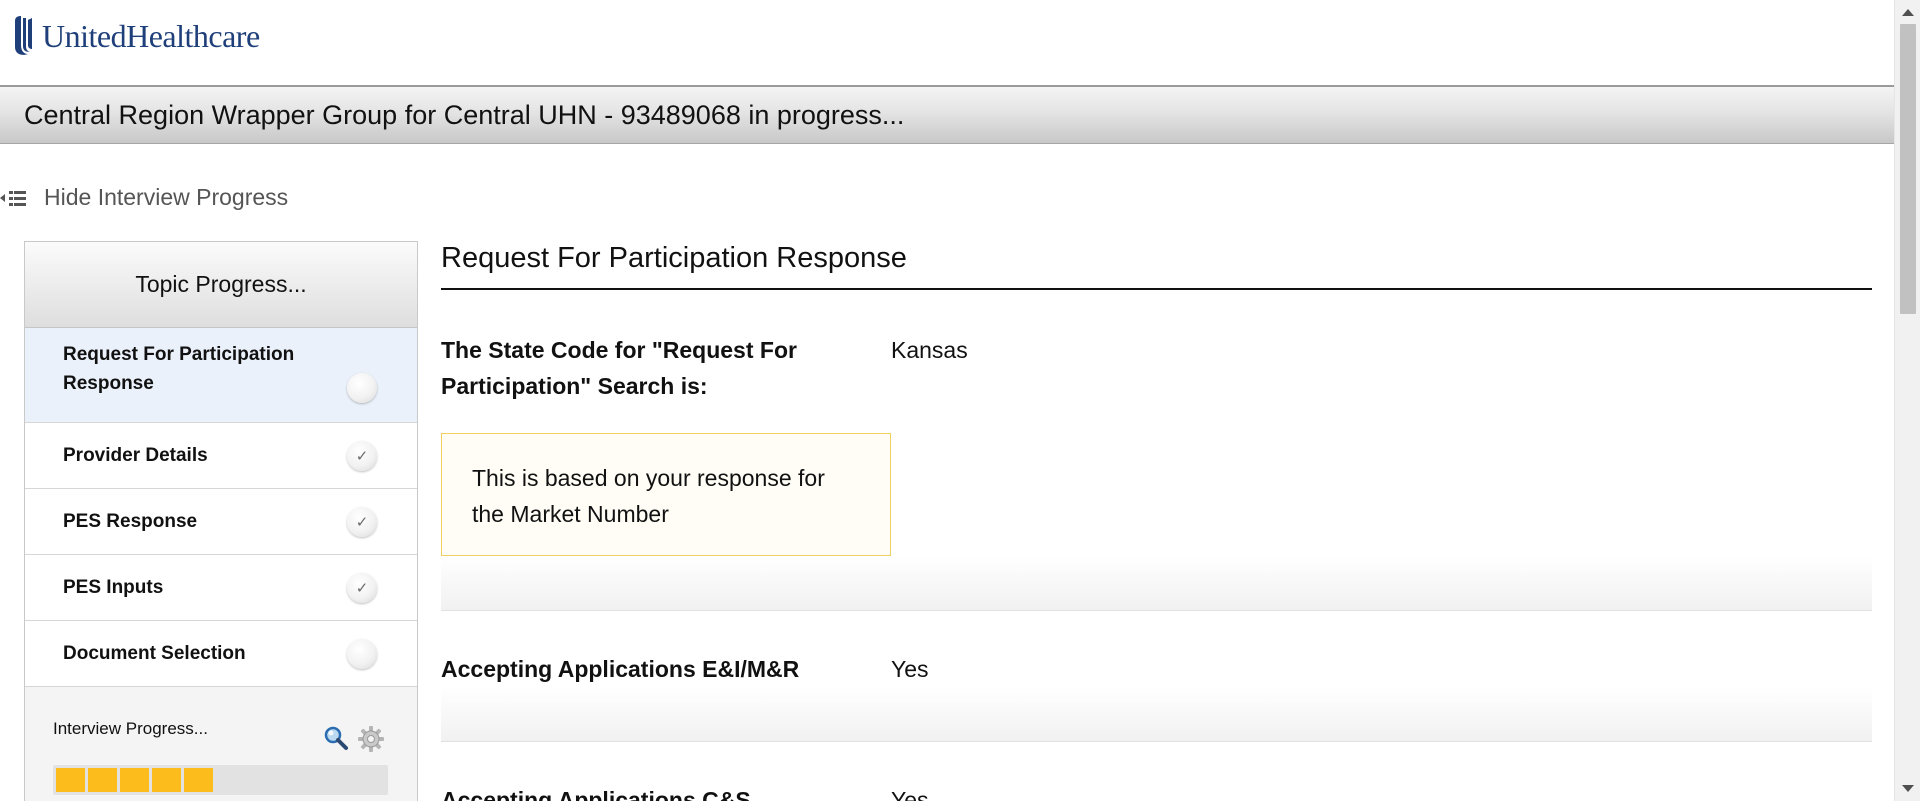  Describe the element at coordinates (113, 587) in the screenshot. I see `topic-label: PES Inputs` at that location.